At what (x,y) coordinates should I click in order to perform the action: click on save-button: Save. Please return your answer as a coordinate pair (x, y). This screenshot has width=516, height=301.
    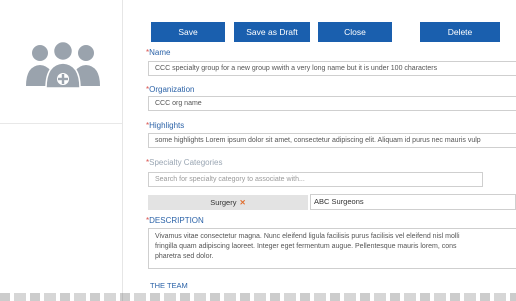
    Looking at the image, I should click on (188, 32).